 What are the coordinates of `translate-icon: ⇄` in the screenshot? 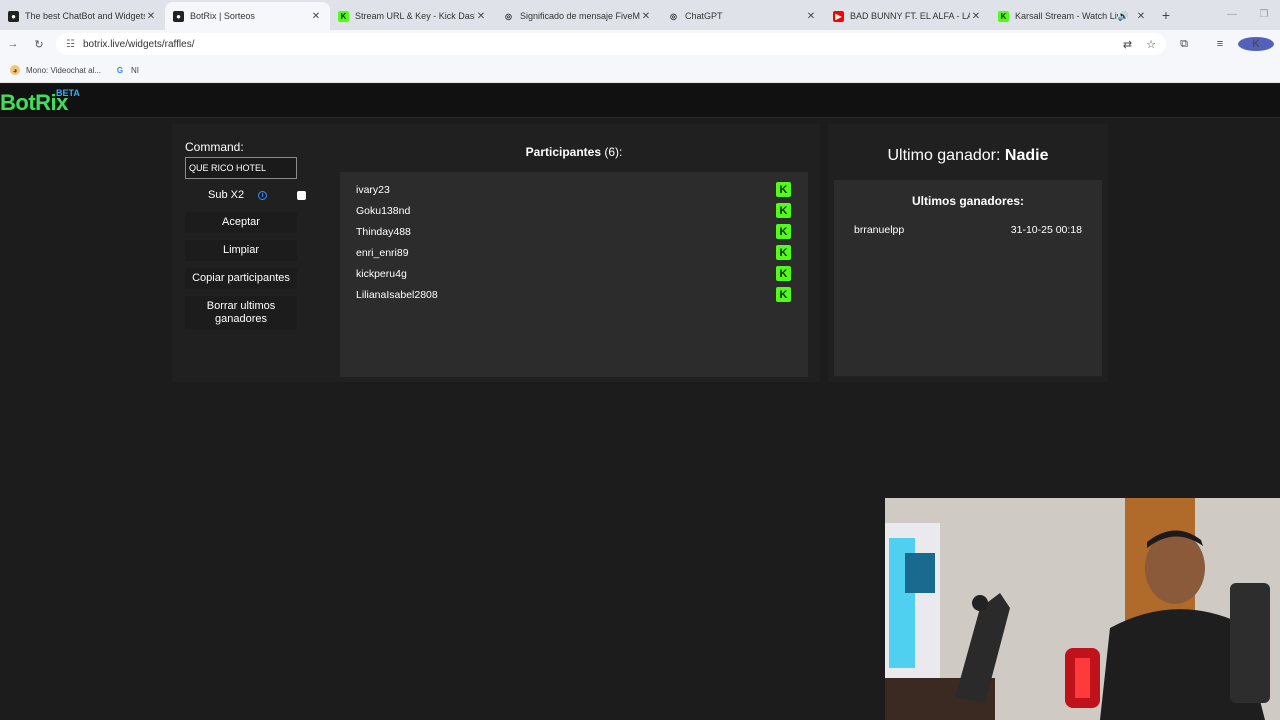 It's located at (1127, 44).